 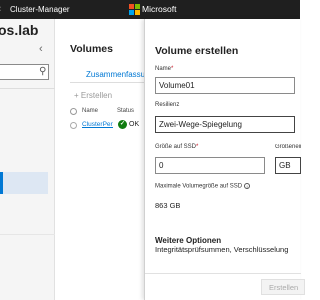 What do you see at coordinates (0, 8) in the screenshot?
I see `chevron-left-icon: ‹` at bounding box center [0, 8].